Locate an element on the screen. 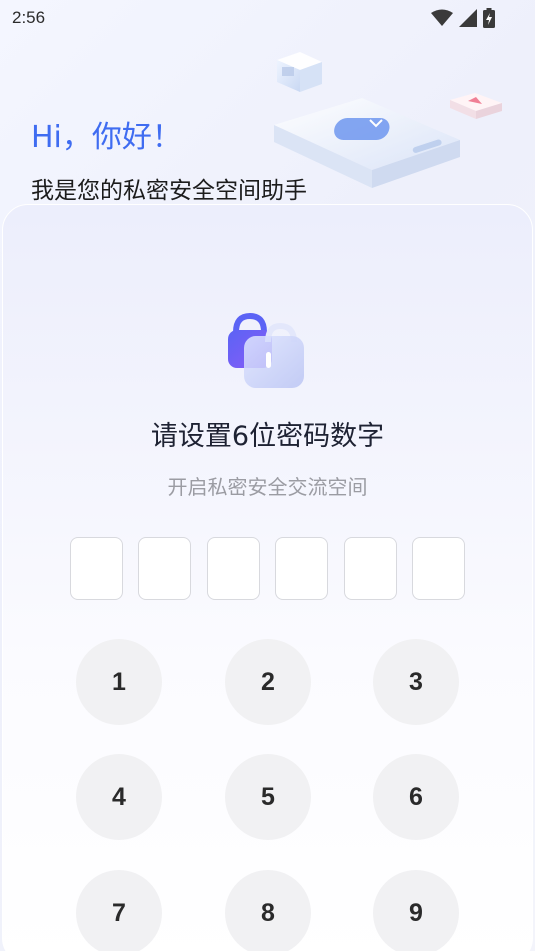 This screenshot has height=951, width=535. keypad-key-9: 9 is located at coordinates (416, 910).